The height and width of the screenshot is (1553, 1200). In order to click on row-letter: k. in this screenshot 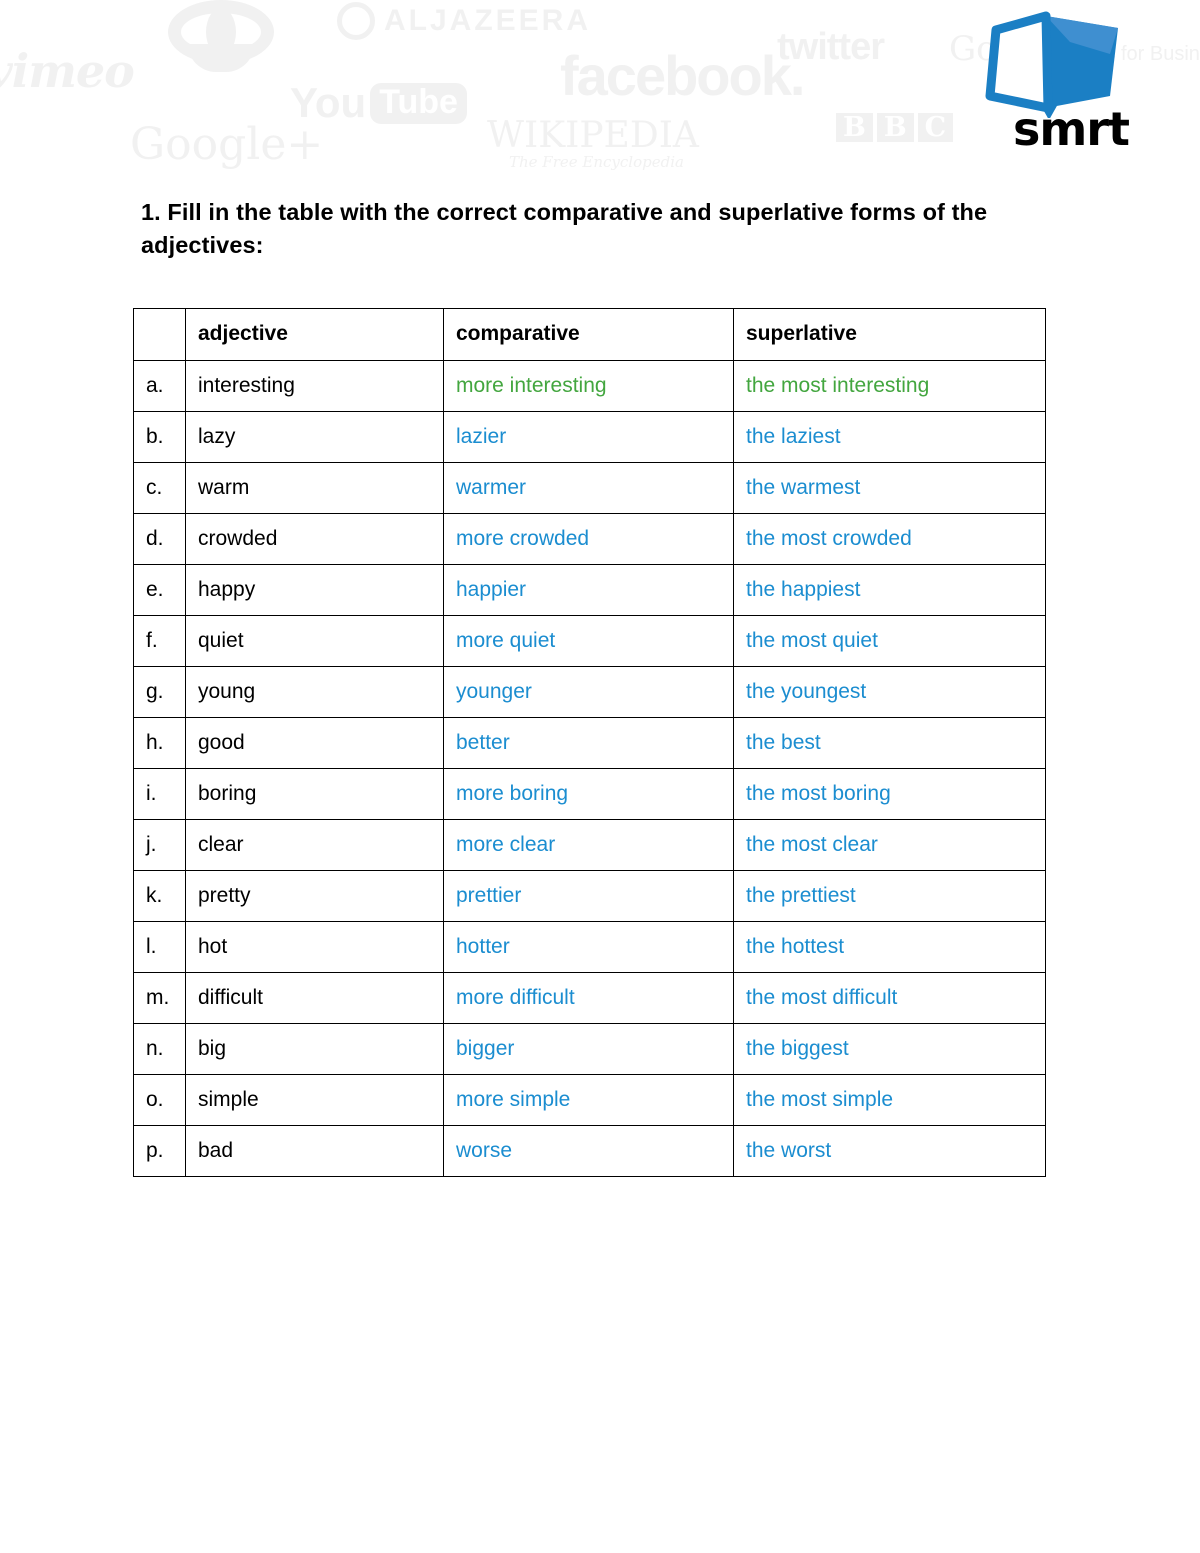, I will do `click(159, 896)`.